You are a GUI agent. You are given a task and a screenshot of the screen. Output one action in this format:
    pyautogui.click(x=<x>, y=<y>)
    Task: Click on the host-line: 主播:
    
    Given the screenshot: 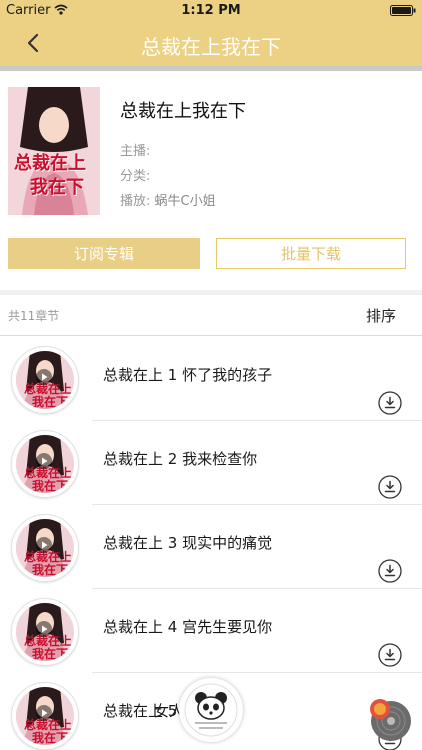 What is the action you would take?
    pyautogui.click(x=135, y=149)
    